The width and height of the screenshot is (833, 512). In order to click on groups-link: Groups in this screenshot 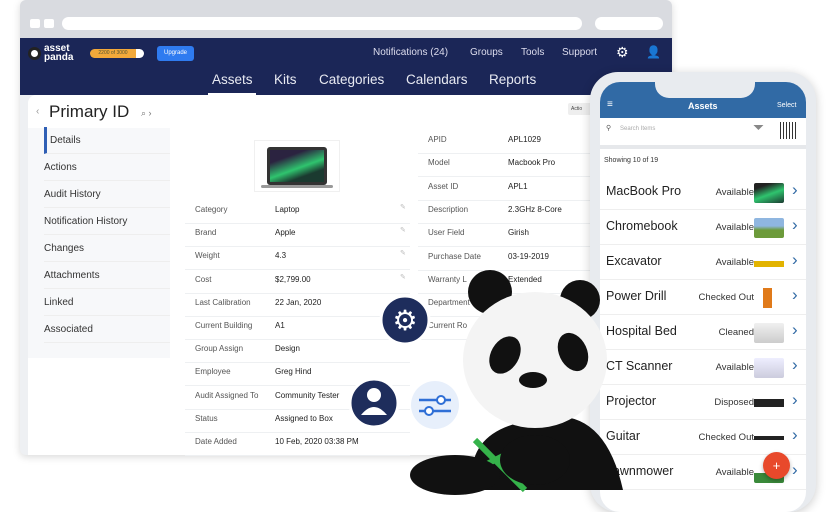, I will do `click(486, 52)`.